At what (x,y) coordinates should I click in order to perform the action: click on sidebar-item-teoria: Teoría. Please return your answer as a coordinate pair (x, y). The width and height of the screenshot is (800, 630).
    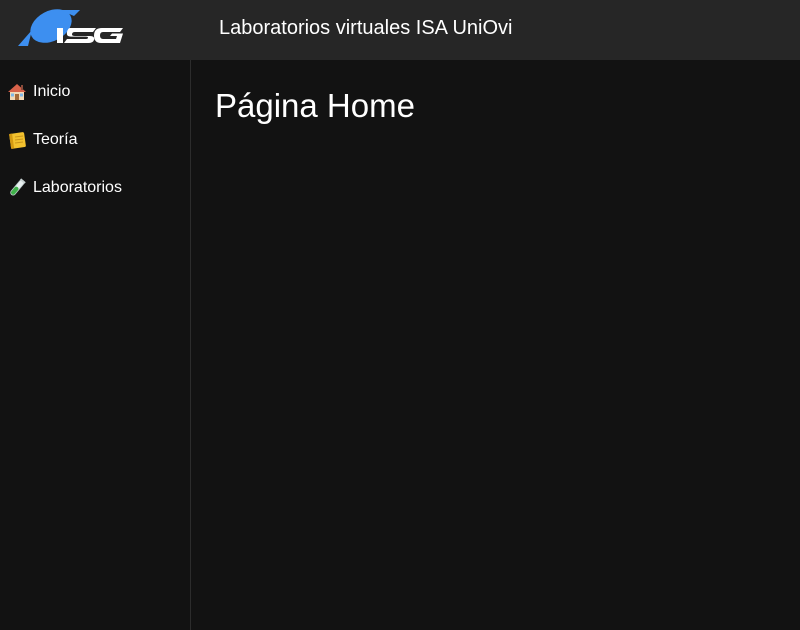
    Looking at the image, I should click on (95, 140).